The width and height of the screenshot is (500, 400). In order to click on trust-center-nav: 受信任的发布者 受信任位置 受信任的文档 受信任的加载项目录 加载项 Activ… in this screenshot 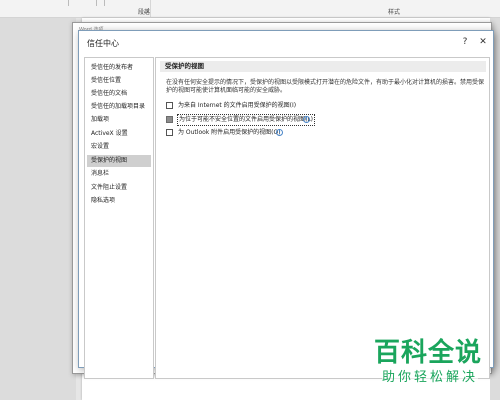, I will do `click(119, 218)`.